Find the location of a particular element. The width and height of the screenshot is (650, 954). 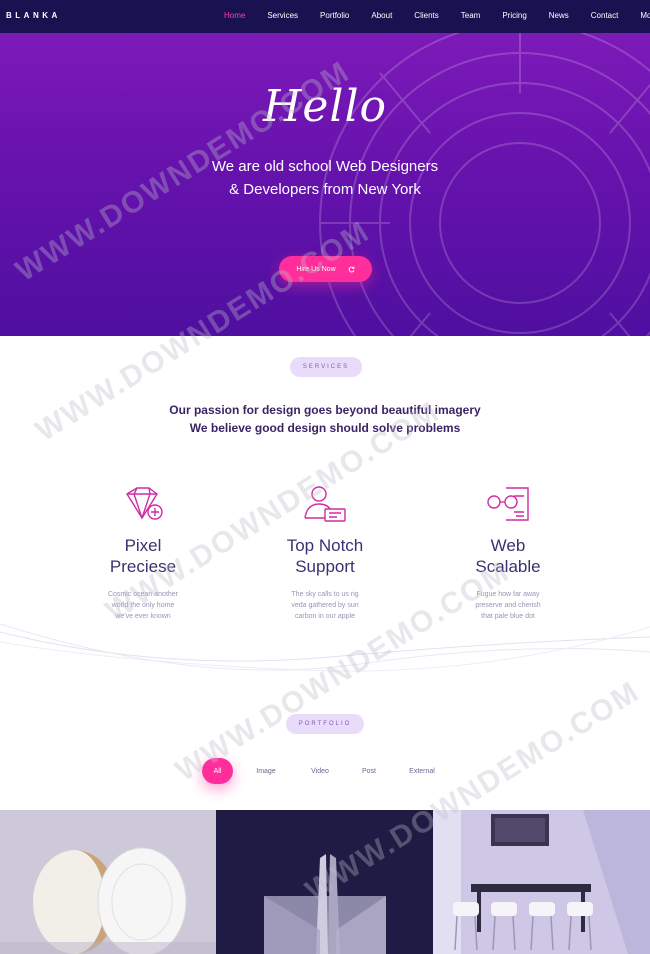

service-title-line-1: Pixel is located at coordinates (143, 545).